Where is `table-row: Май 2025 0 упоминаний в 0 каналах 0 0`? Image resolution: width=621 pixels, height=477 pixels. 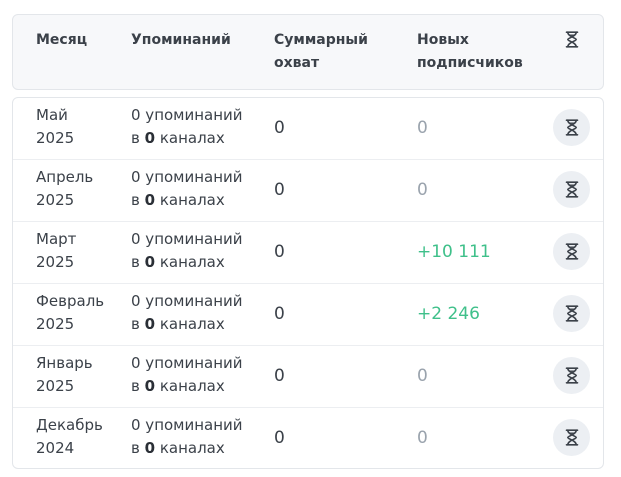
table-row: Май 2025 0 упоминаний в 0 каналах 0 0 is located at coordinates (308, 129).